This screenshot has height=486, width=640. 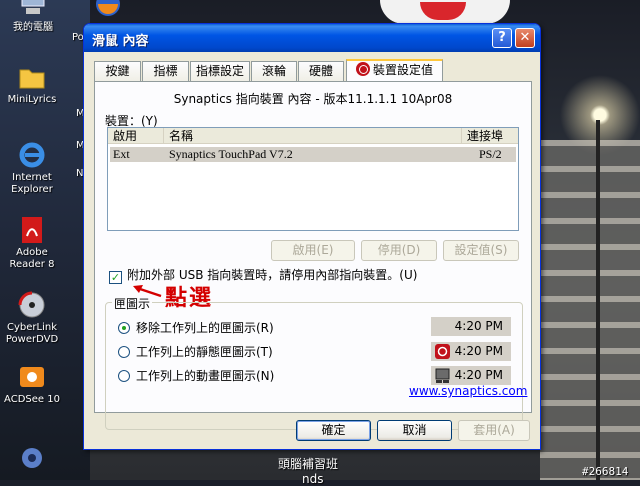 What do you see at coordinates (32, 99) in the screenshot?
I see `desktop-icon-label: MiniLyrics` at bounding box center [32, 99].